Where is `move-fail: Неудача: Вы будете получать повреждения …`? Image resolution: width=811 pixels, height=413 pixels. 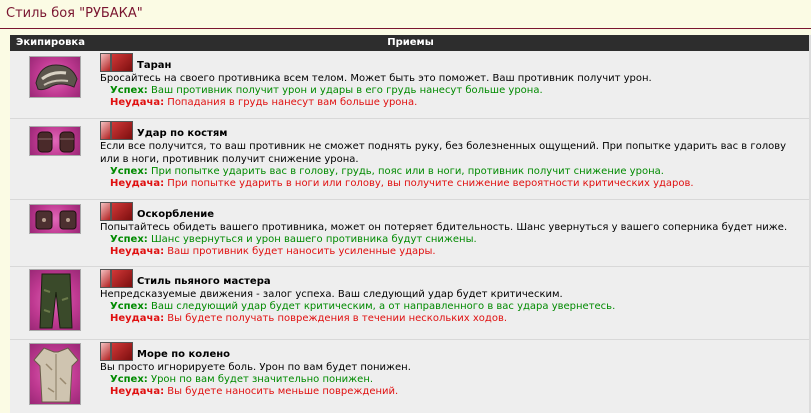 move-fail: Неудача: Вы будете получать повреждения … is located at coordinates (309, 318).